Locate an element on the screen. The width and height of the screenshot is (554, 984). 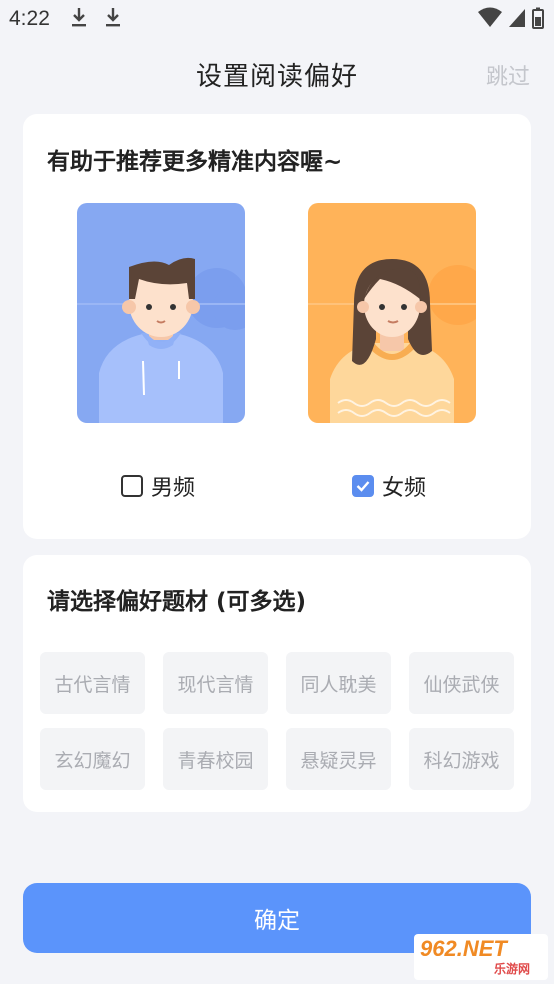
male-label: 男频 is located at coordinates (173, 488).